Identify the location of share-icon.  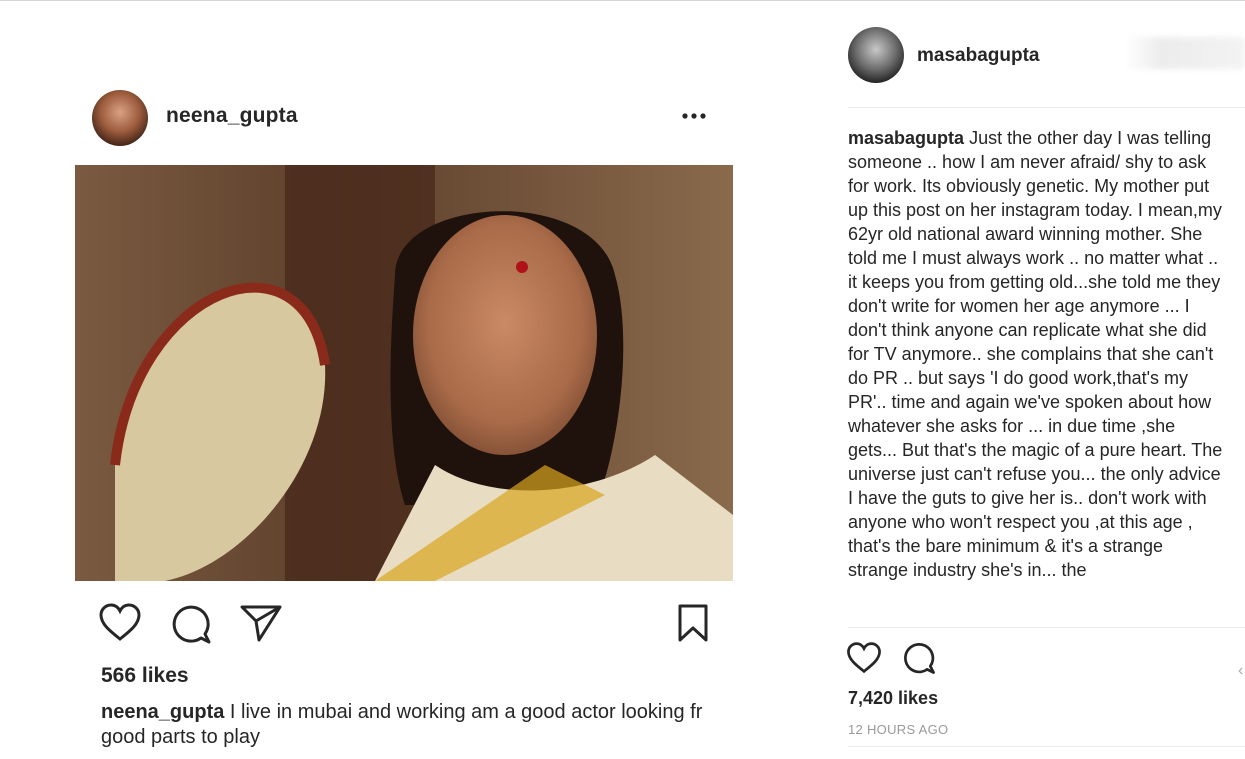
(261, 623).